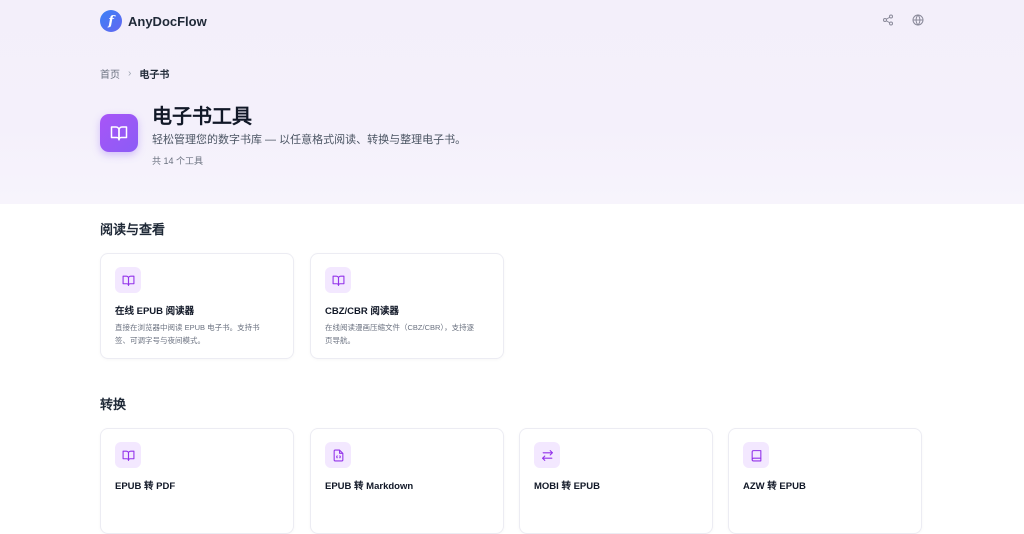  Describe the element at coordinates (199, 334) in the screenshot. I see `card-description: 直接在浏览器中阅读 EPUB 电子书。支持书 签、可调字号与夜间模式。` at that location.